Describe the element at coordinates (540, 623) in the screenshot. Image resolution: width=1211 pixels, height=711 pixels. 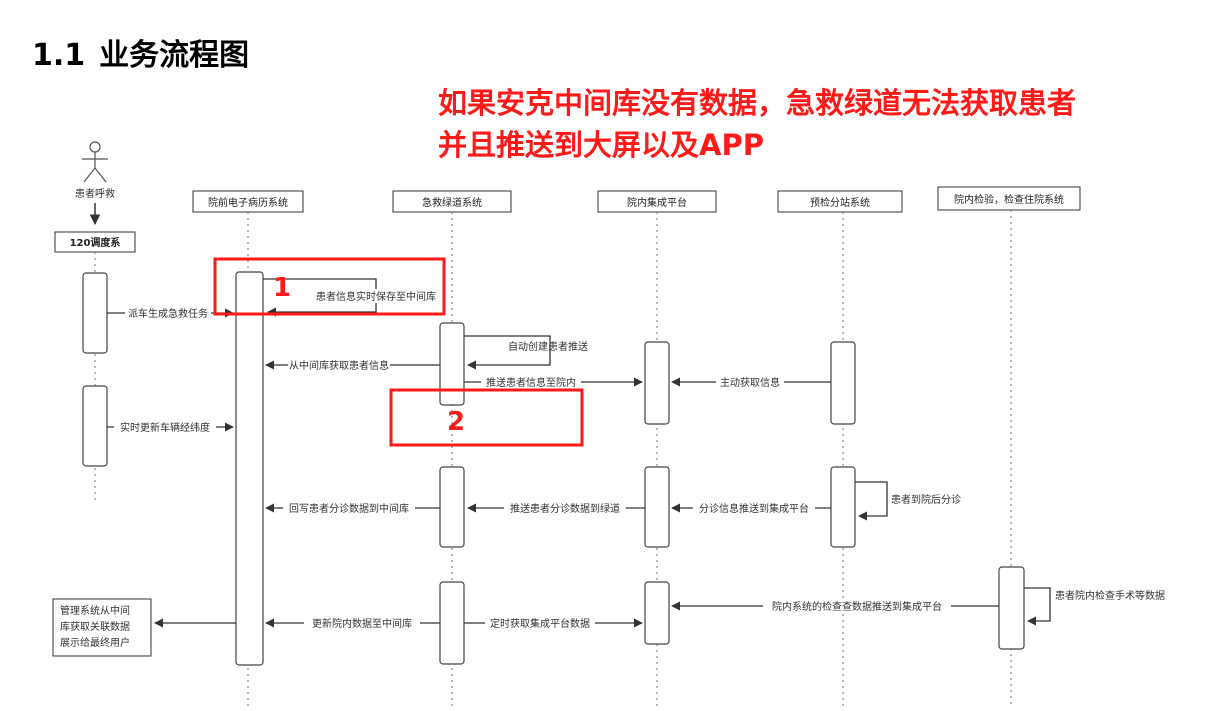
I see `msg-timed-fetch-label: 定时获取集成平台数据` at that location.